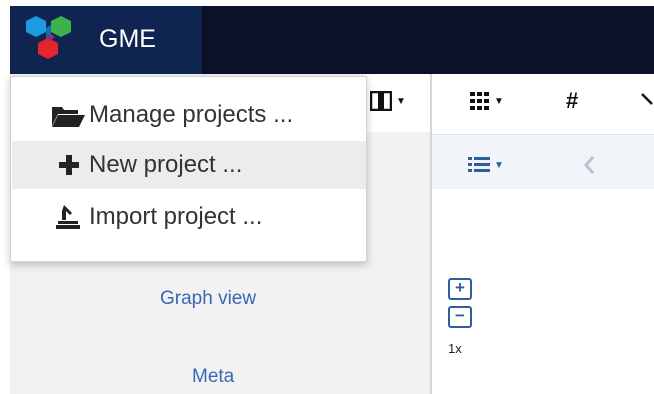 Image resolution: width=654 pixels, height=394 pixels. What do you see at coordinates (543, 161) in the screenshot?
I see `sub-toolbar` at bounding box center [543, 161].